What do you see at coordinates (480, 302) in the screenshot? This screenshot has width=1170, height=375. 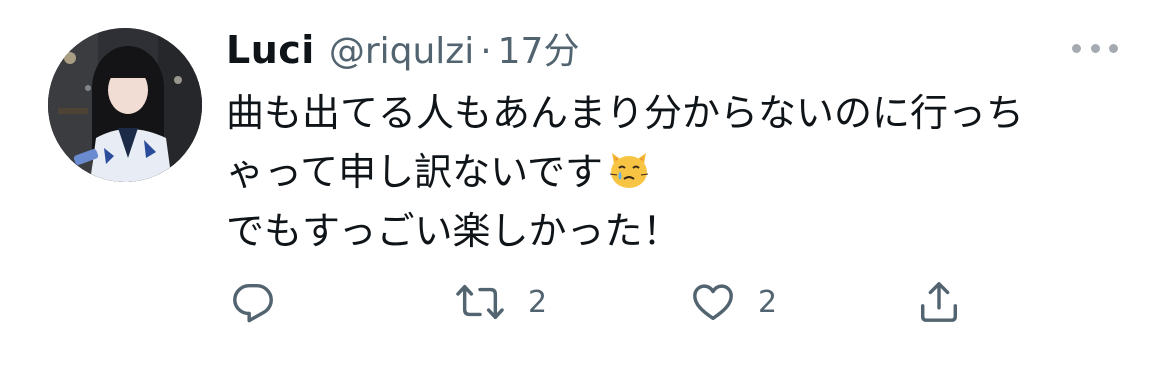 I see `retweet-icon` at bounding box center [480, 302].